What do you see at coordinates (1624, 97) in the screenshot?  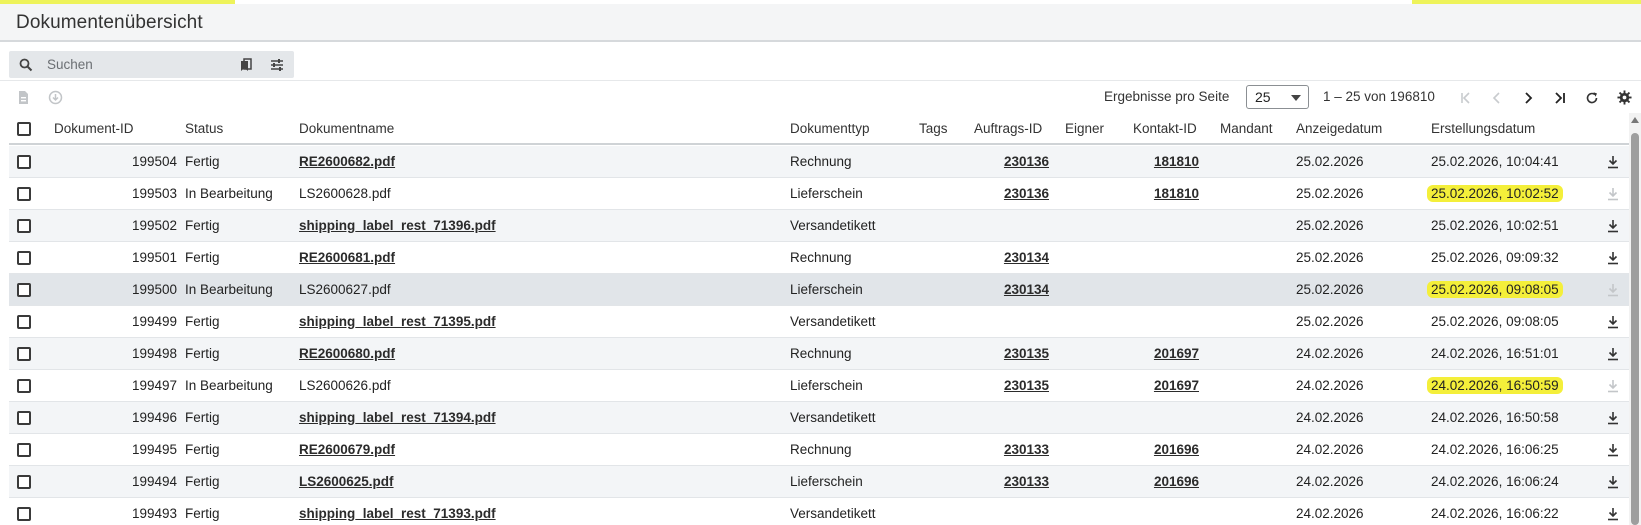 I see `gear-icon` at bounding box center [1624, 97].